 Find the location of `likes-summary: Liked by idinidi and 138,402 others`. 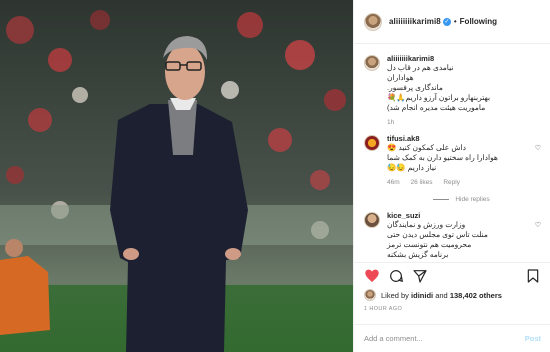

likes-summary: Liked by idinidi and 138,402 others is located at coordinates (452, 295).